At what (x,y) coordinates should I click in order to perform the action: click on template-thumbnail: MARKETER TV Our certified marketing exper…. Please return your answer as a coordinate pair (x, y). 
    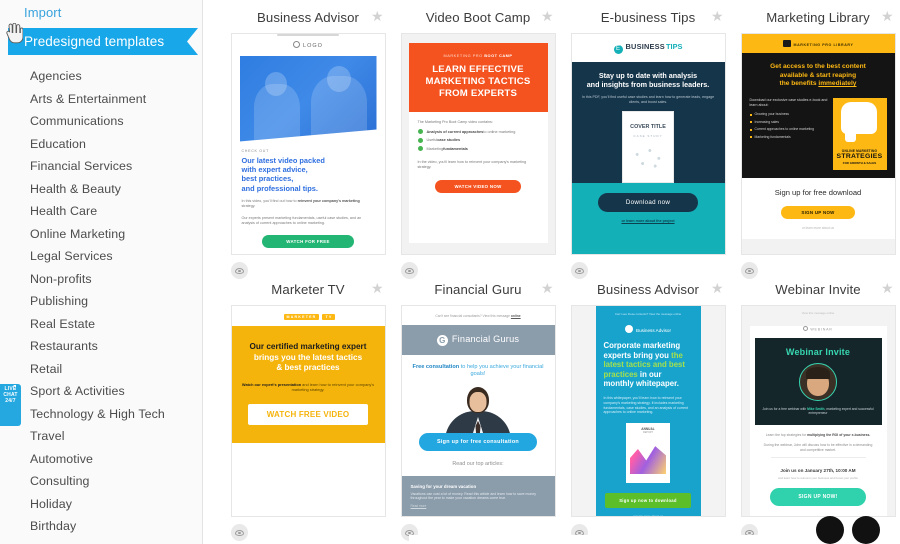
    Looking at the image, I should click on (308, 411).